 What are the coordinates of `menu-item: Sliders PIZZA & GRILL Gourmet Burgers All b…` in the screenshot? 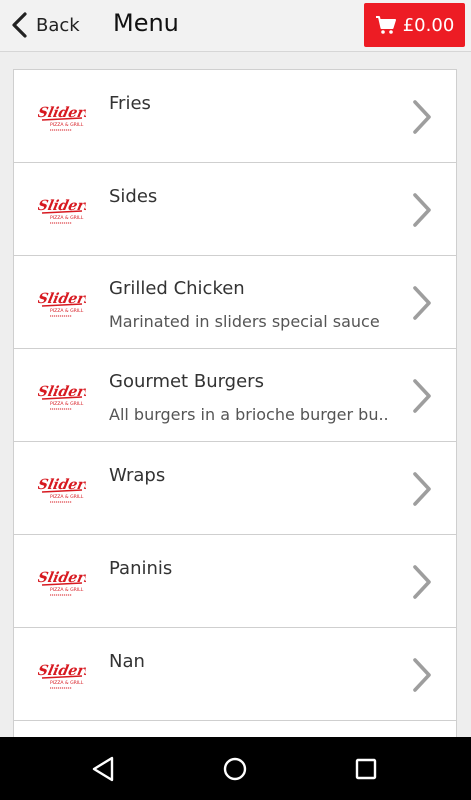 It's located at (235, 395).